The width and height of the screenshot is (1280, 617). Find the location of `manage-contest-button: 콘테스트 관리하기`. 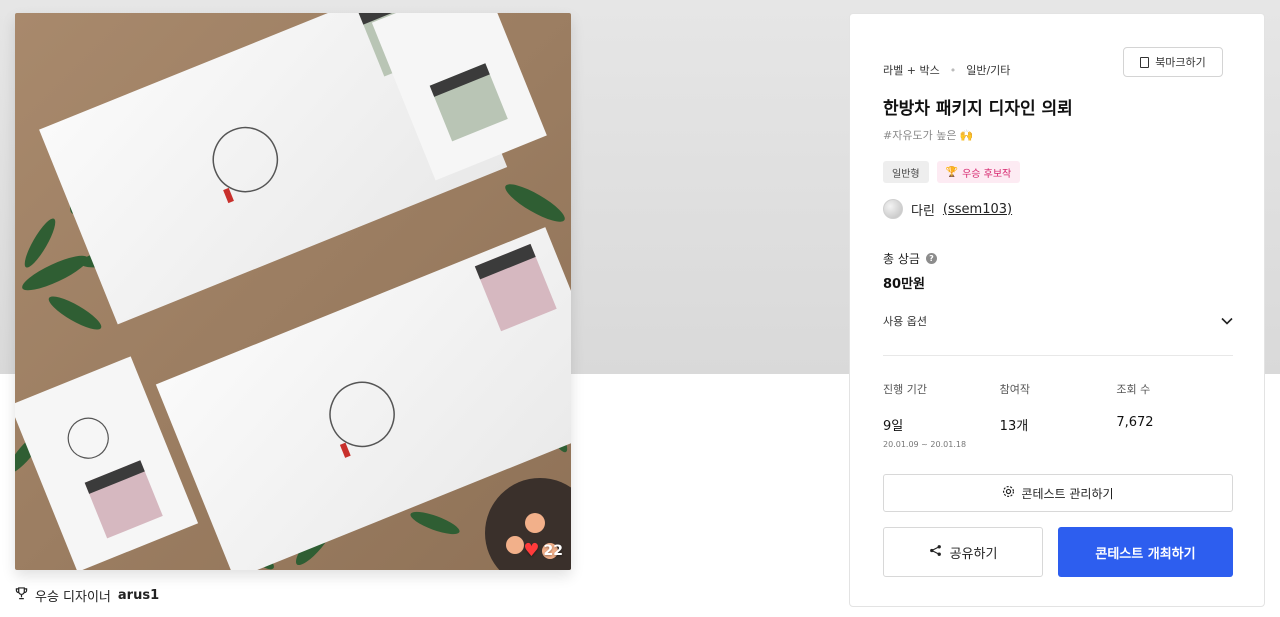

manage-contest-button: 콘테스트 관리하기 is located at coordinates (1058, 493).